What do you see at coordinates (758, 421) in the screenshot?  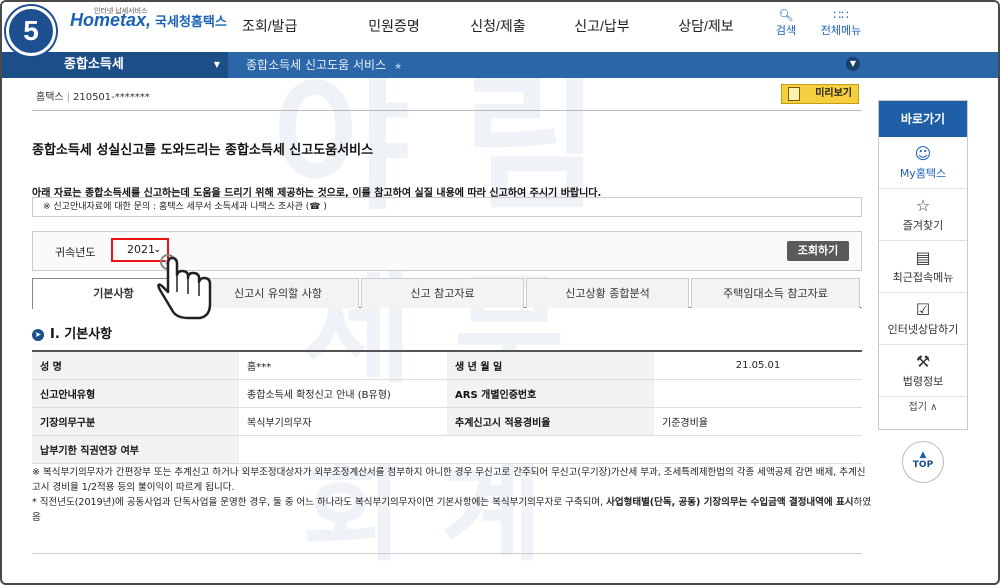 I see `table-cell: 기준경비율` at bounding box center [758, 421].